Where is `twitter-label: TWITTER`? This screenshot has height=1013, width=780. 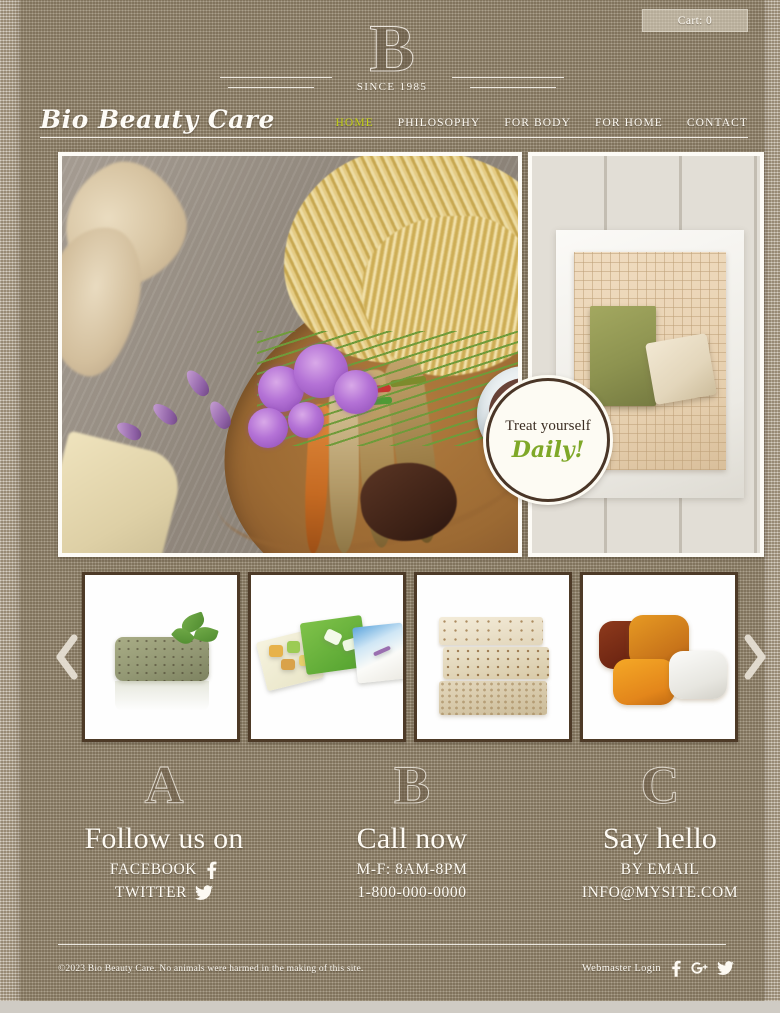 twitter-label: TWITTER is located at coordinates (151, 892).